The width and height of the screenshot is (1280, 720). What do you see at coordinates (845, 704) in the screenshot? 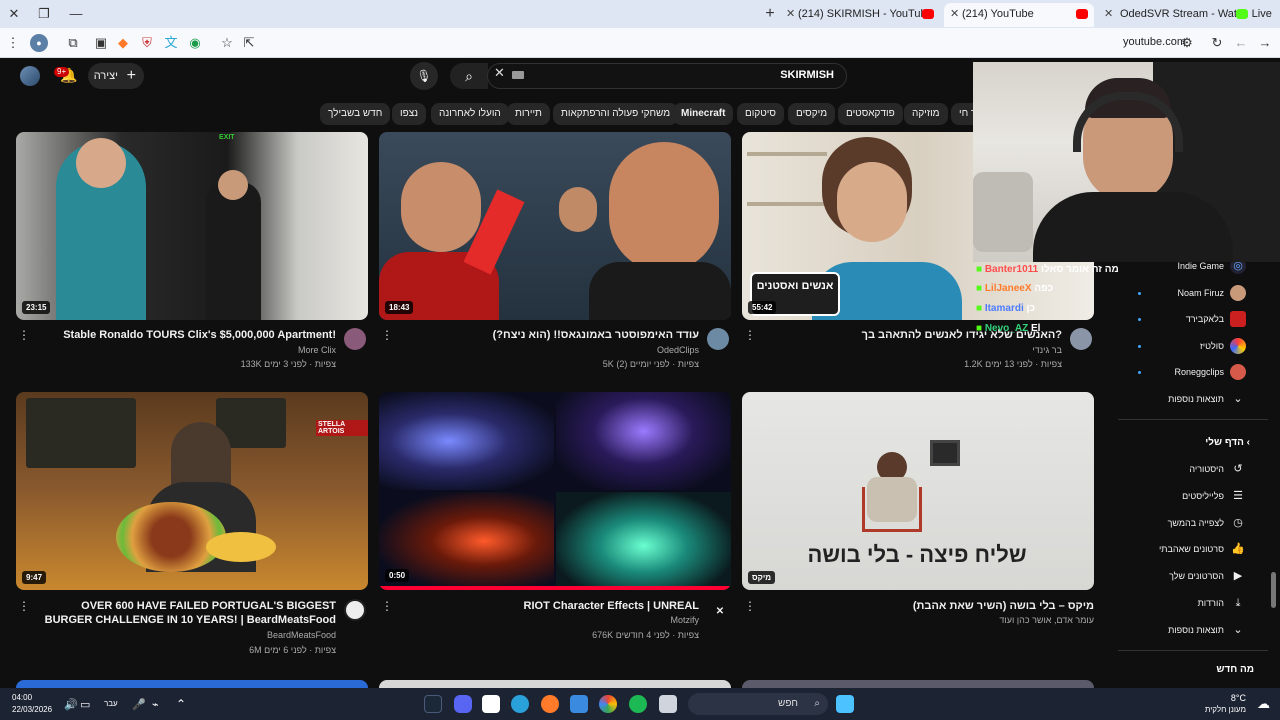
I see `start-windows-icon` at bounding box center [845, 704].